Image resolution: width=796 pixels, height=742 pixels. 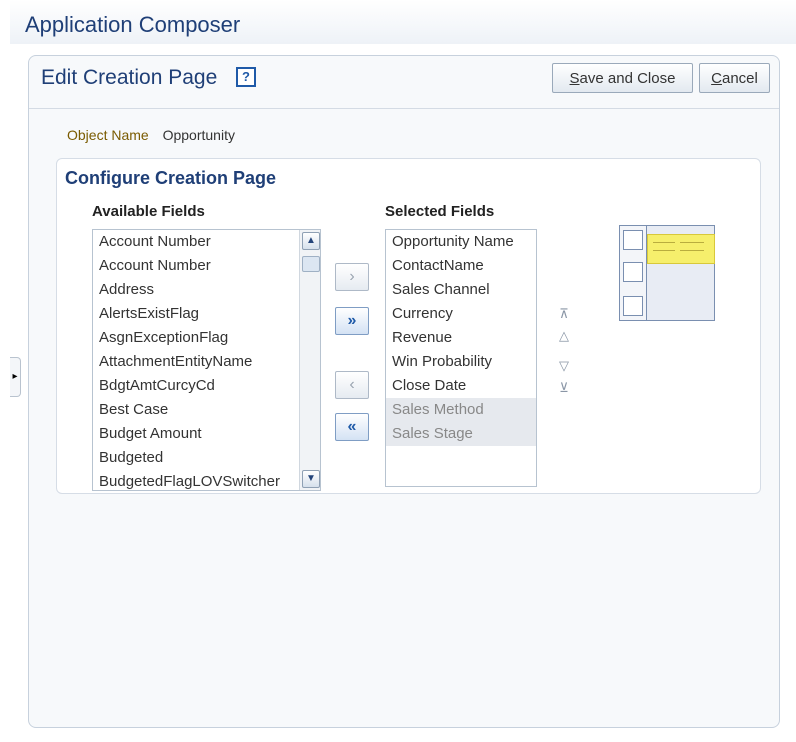 I want to click on selected-item: Win Probability, so click(x=461, y=362).